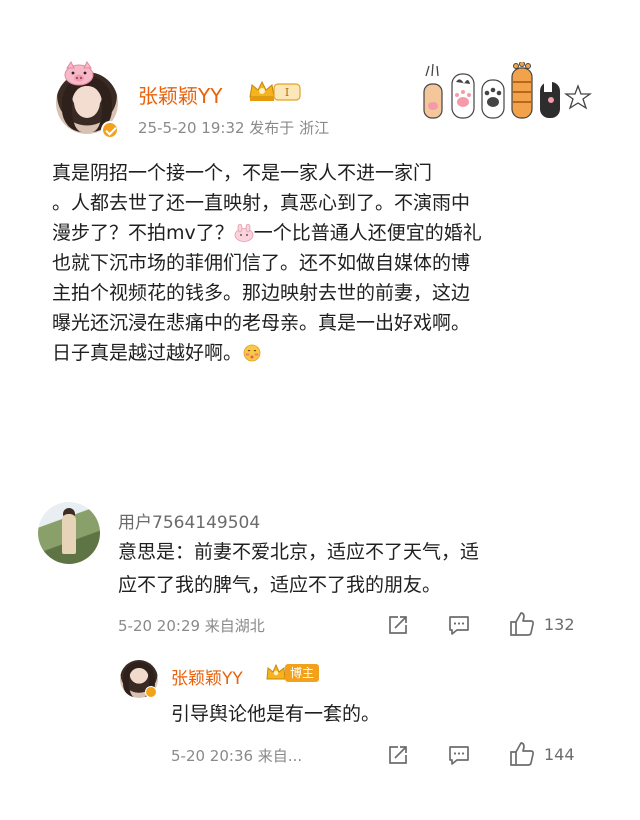 This screenshot has height=820, width=640. I want to click on post-username: 张颖颖YY, so click(180, 94).